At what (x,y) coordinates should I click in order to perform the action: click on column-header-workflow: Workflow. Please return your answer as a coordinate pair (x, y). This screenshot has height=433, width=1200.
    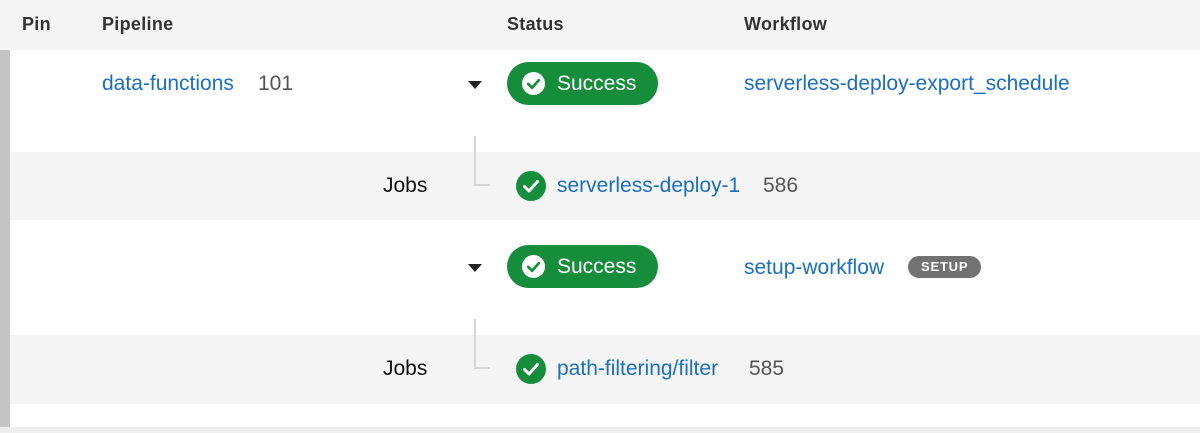
    Looking at the image, I should click on (786, 24).